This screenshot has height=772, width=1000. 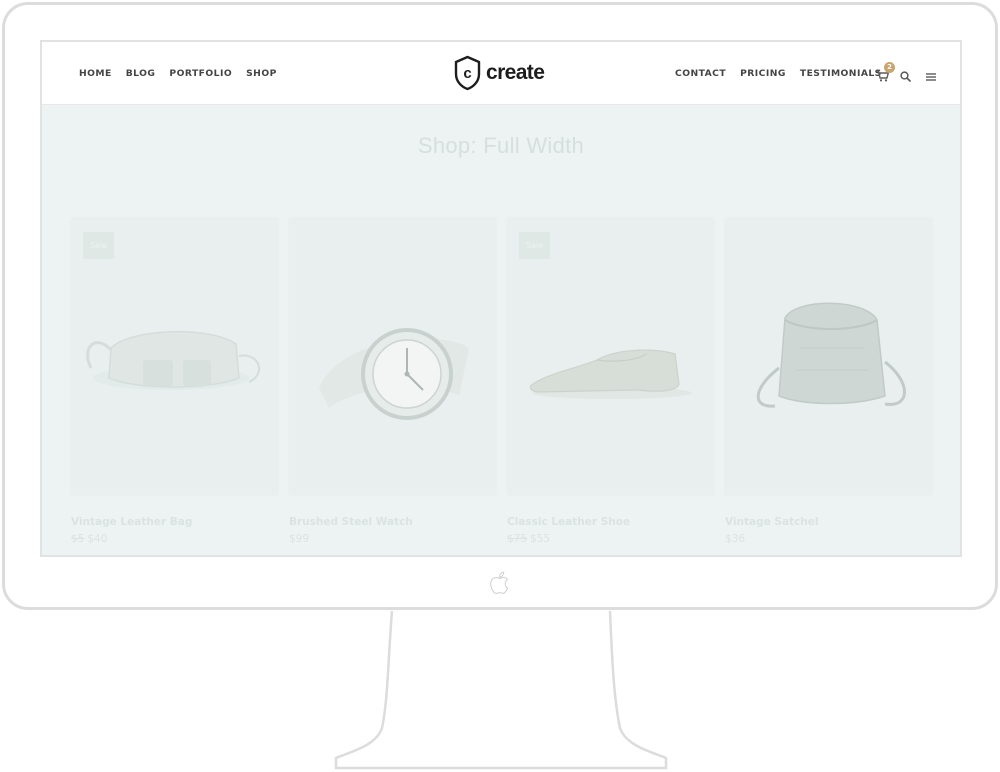 What do you see at coordinates (517, 539) in the screenshot?
I see `old-price: $75` at bounding box center [517, 539].